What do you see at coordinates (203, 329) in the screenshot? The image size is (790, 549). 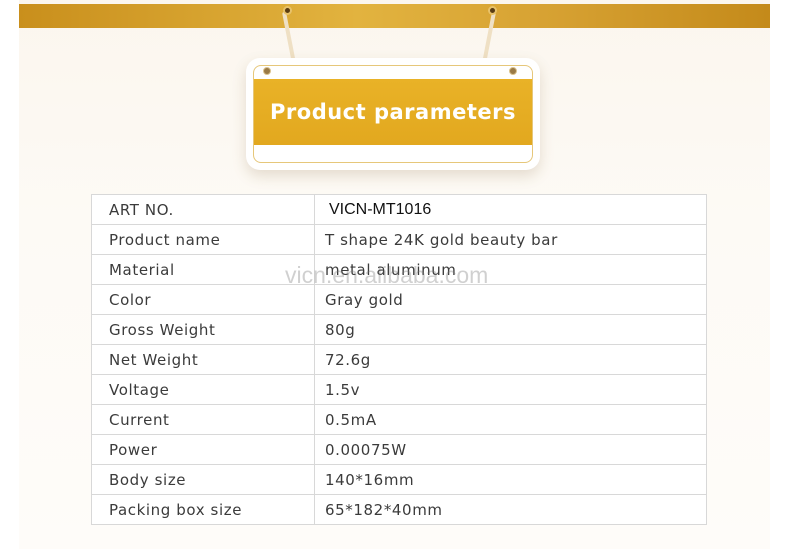 I see `parameter-label: Gross Weight` at bounding box center [203, 329].